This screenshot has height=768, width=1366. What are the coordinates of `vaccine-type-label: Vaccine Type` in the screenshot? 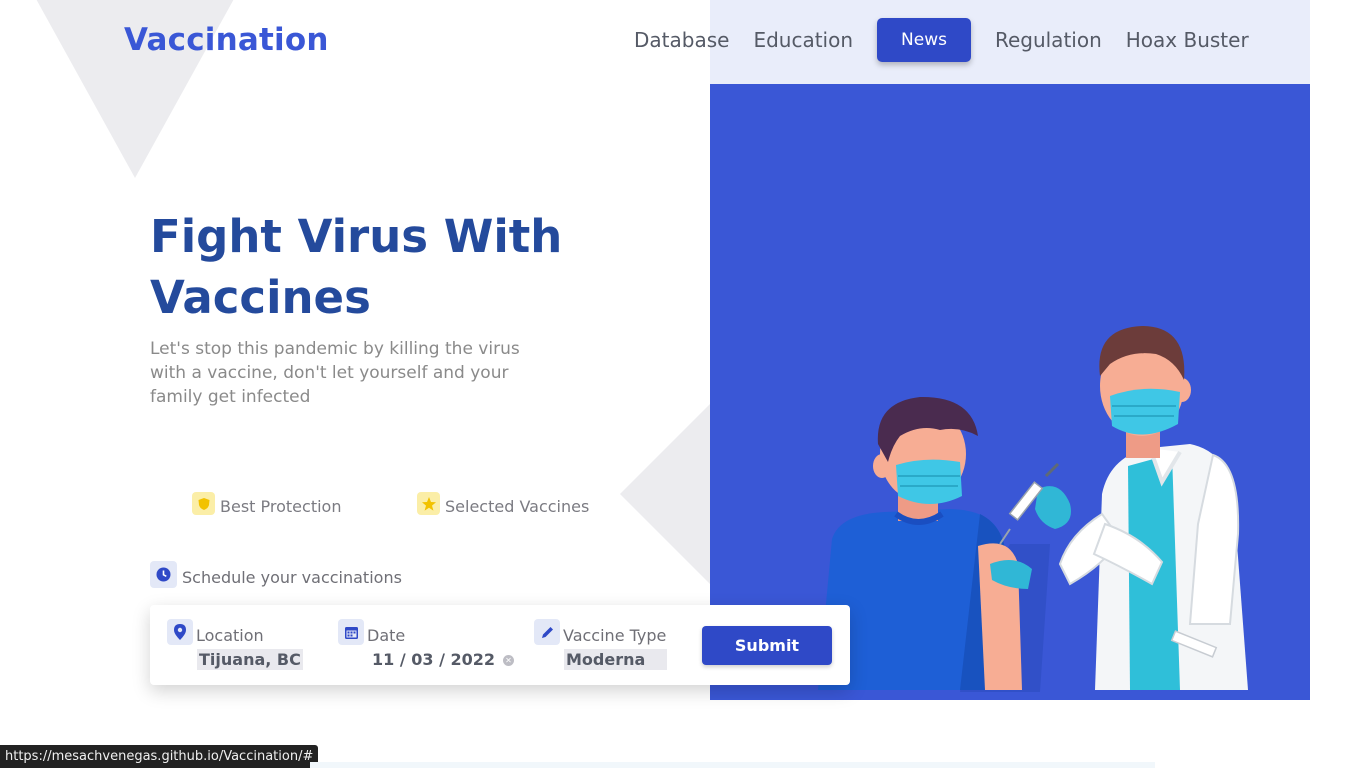 It's located at (615, 635).